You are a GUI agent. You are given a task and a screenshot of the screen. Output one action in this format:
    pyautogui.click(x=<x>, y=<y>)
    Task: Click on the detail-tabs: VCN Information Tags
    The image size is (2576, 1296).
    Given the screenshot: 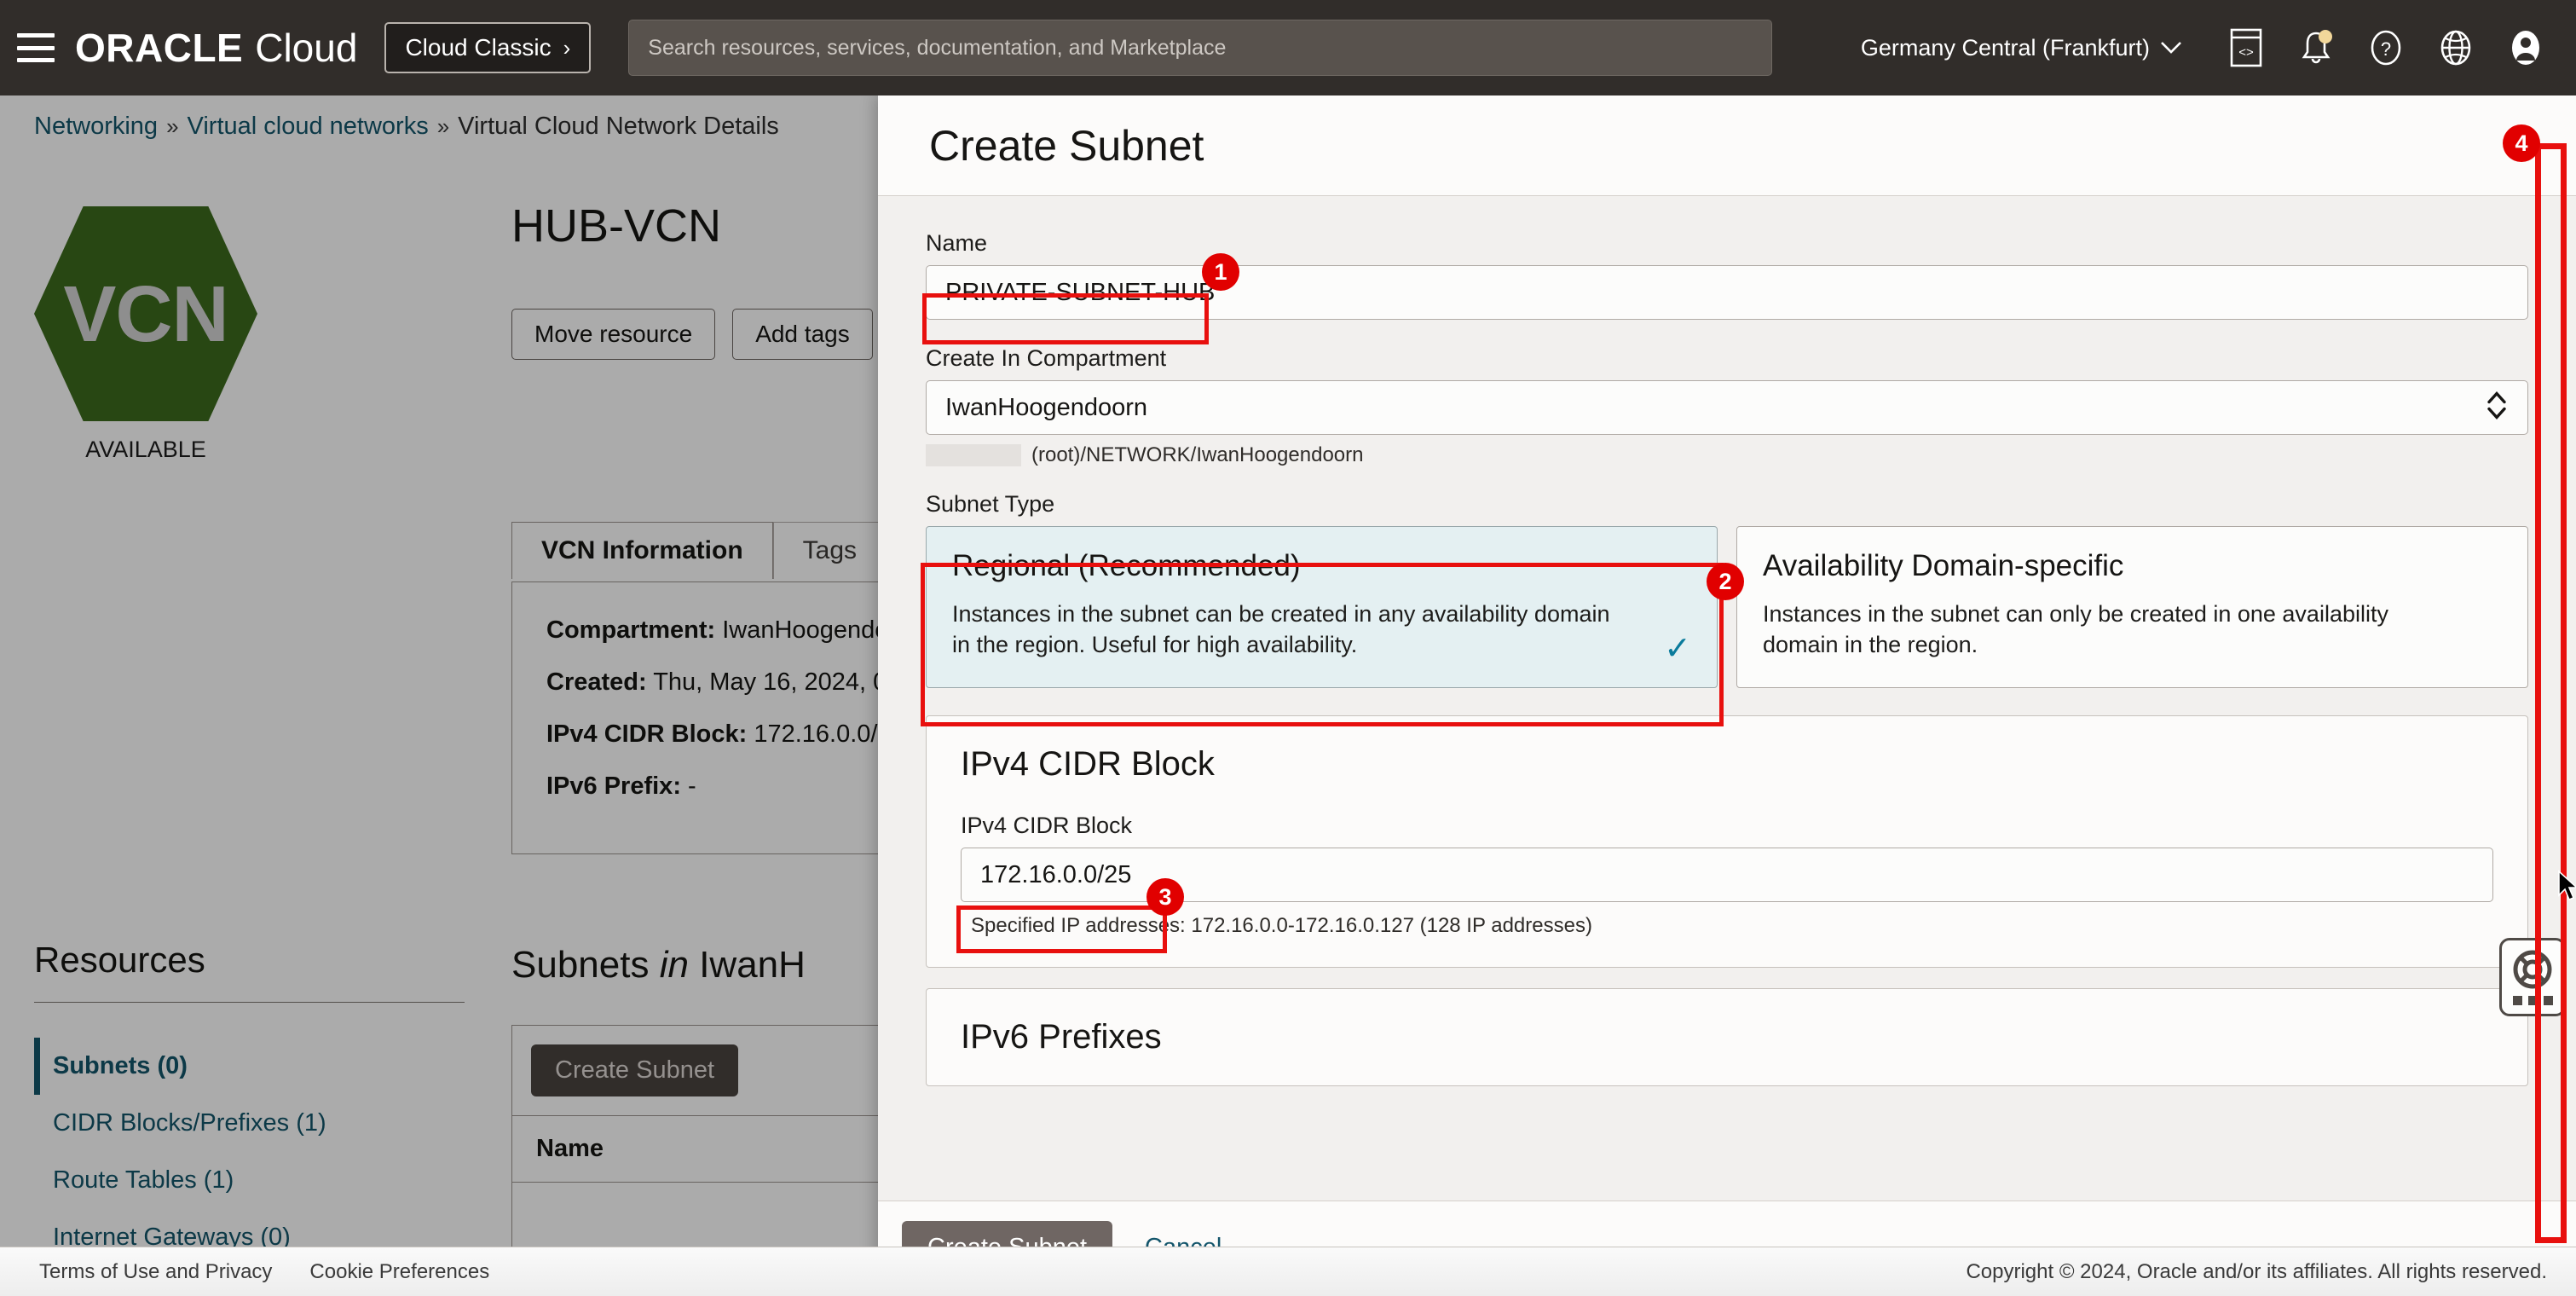 What is the action you would take?
    pyautogui.click(x=699, y=550)
    